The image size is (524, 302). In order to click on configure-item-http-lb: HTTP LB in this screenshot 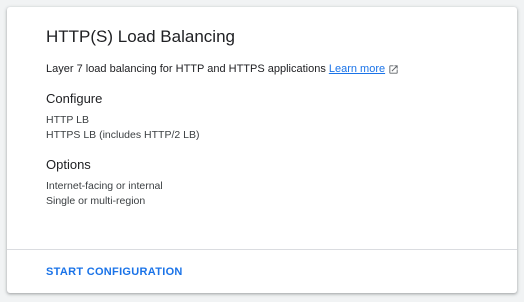, I will do `click(67, 120)`.